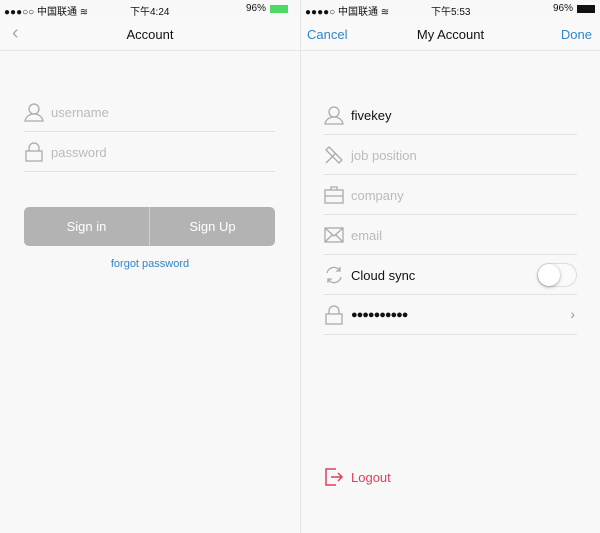 The image size is (600, 533). Describe the element at coordinates (379, 315) in the screenshot. I see `password-value: ●●●●●●●●●●` at that location.